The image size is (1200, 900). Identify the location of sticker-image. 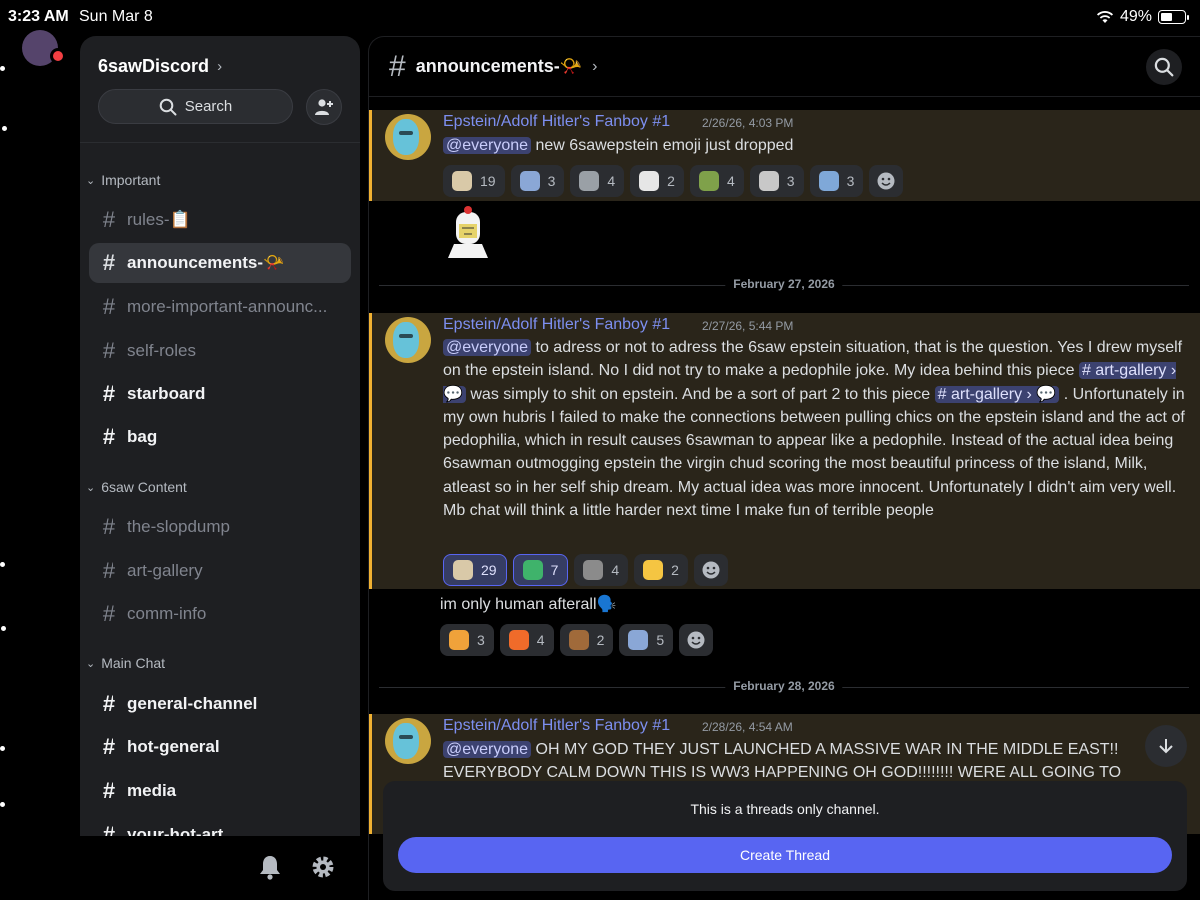
(468, 230).